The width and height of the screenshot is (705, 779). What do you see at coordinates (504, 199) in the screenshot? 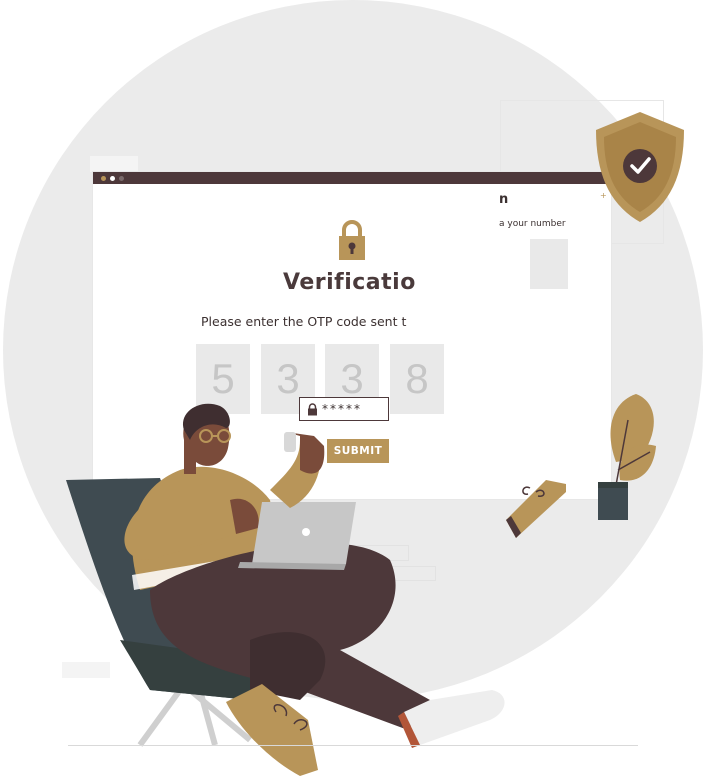
I see `side-panel-heading: n` at bounding box center [504, 199].